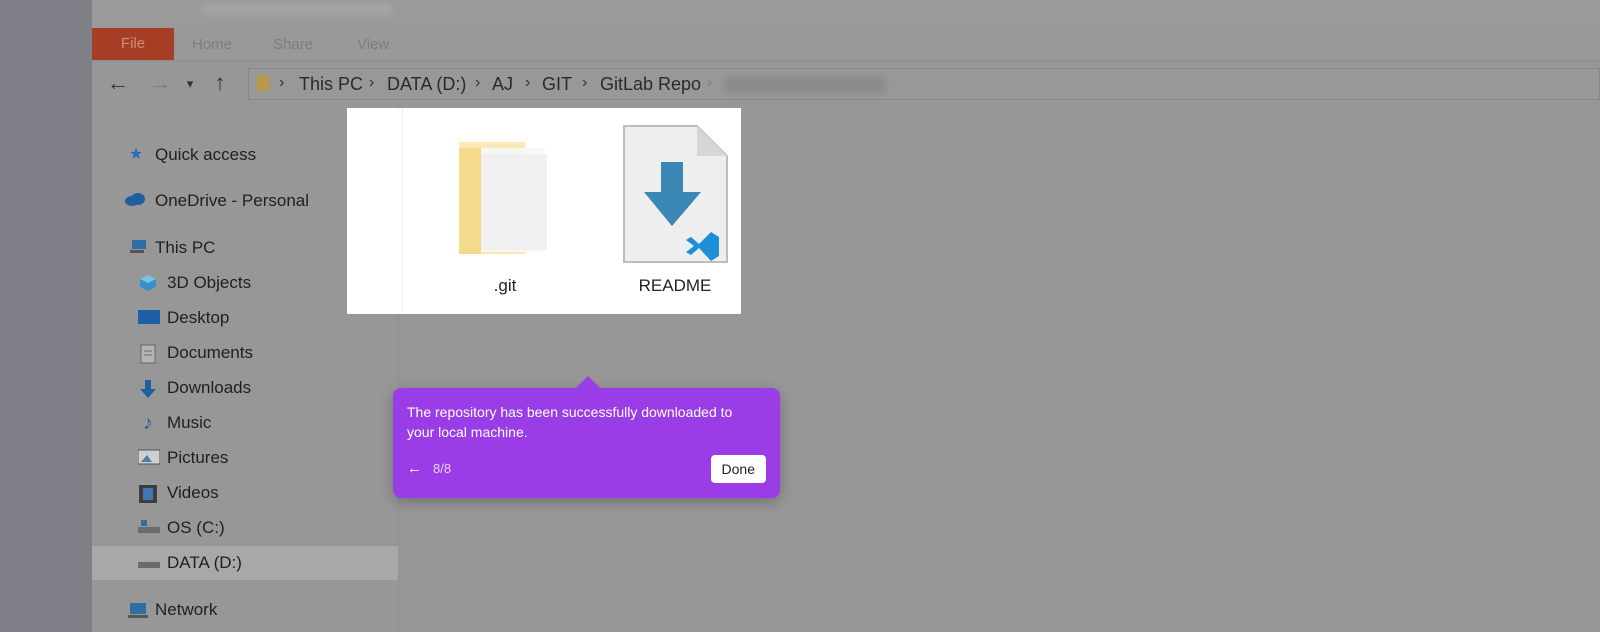 The width and height of the screenshot is (1600, 632). I want to click on sidebar-item-label: Downloads, so click(209, 387).